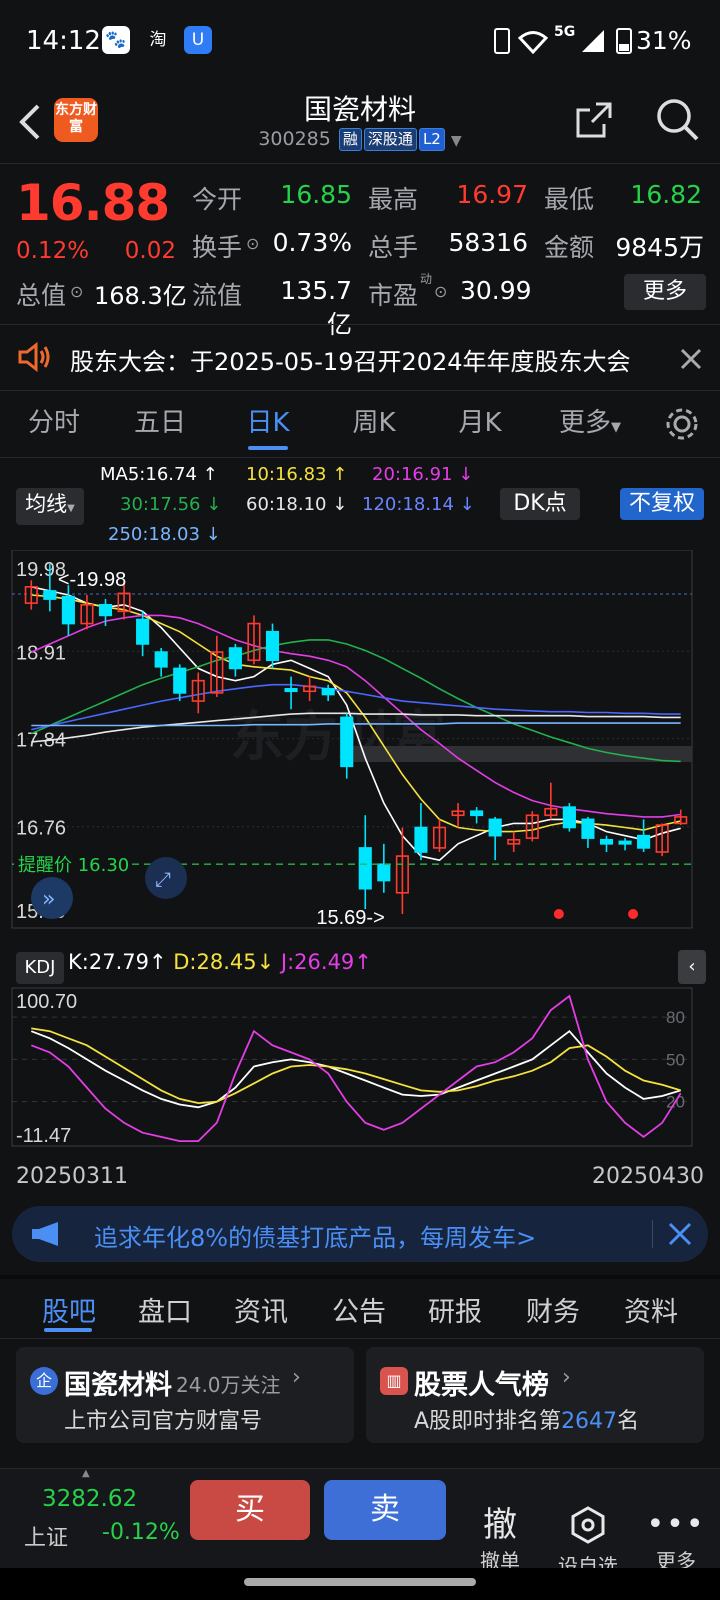  Describe the element at coordinates (651, 1309) in the screenshot. I see `tab-profile: 资料` at that location.